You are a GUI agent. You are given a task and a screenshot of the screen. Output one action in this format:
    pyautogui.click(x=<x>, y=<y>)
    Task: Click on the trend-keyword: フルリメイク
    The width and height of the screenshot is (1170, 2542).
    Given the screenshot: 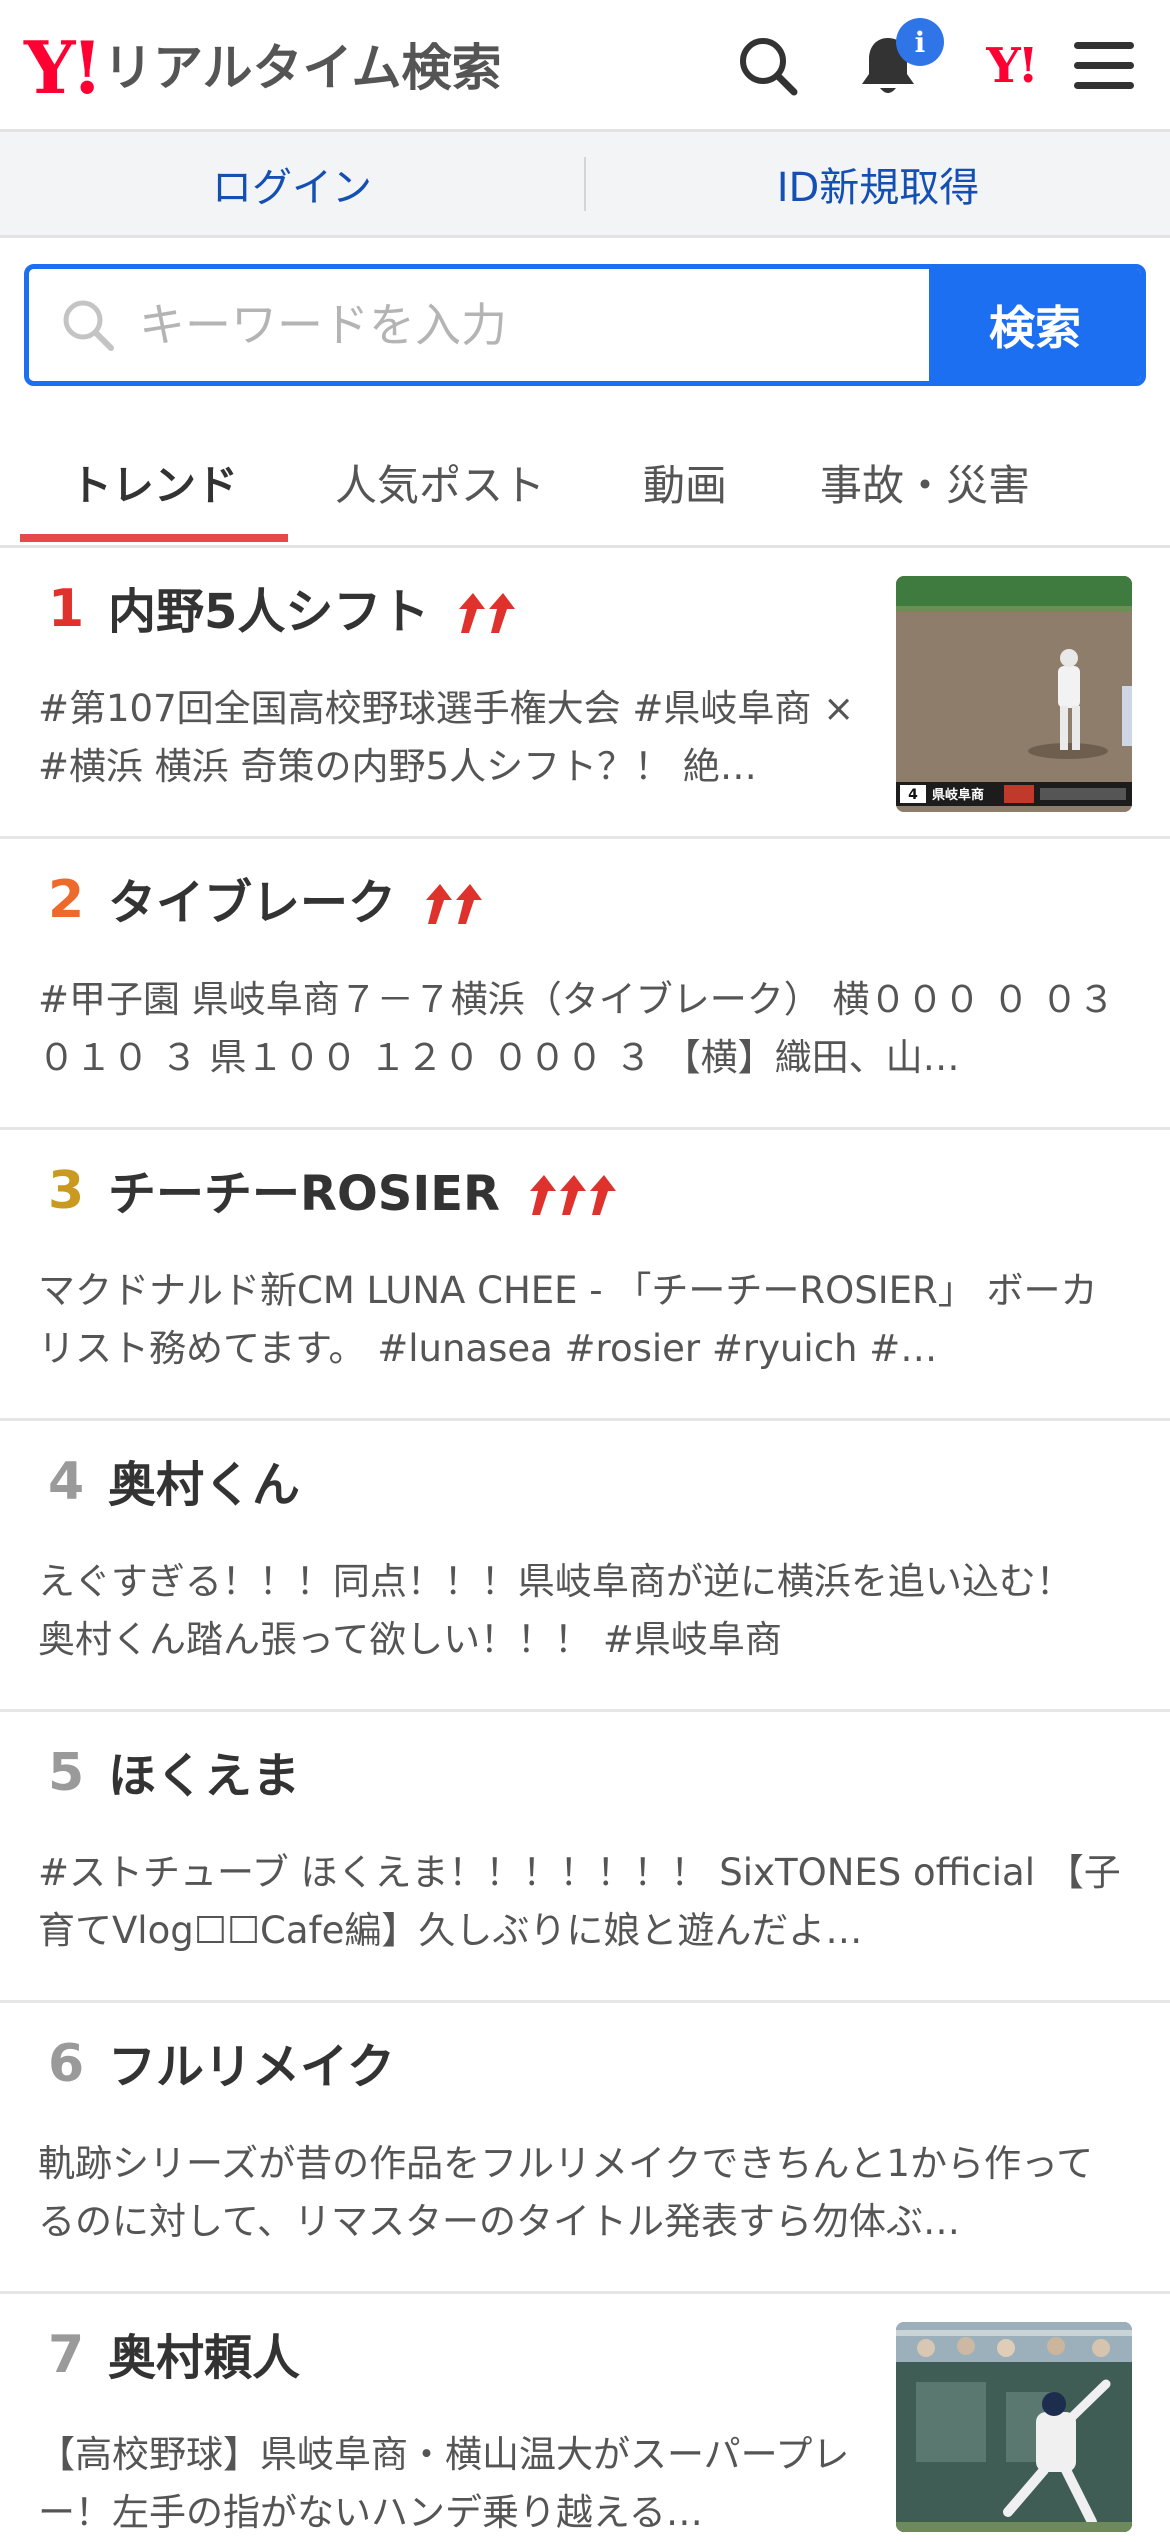 What is the action you would take?
    pyautogui.click(x=252, y=2067)
    